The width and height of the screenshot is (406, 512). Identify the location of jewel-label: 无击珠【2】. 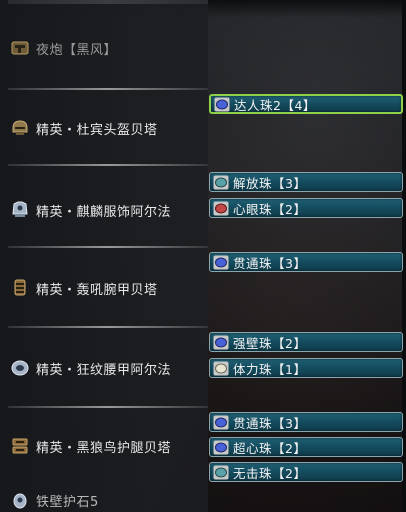
(270, 473).